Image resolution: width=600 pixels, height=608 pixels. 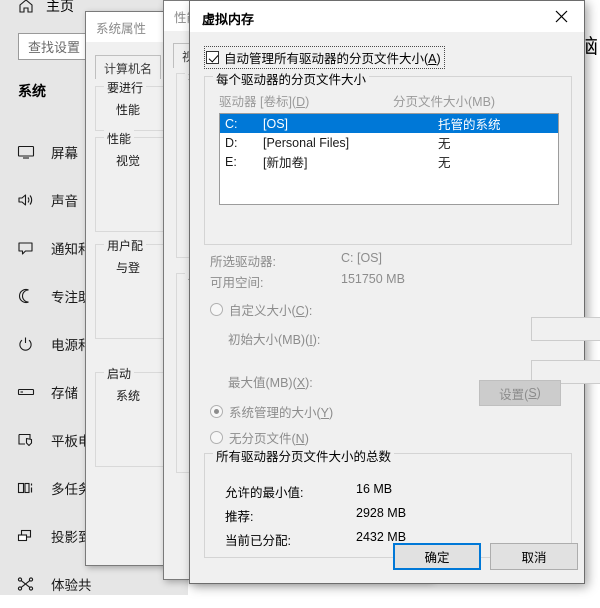 I want to click on group-title: 要进行, so click(x=125, y=87).